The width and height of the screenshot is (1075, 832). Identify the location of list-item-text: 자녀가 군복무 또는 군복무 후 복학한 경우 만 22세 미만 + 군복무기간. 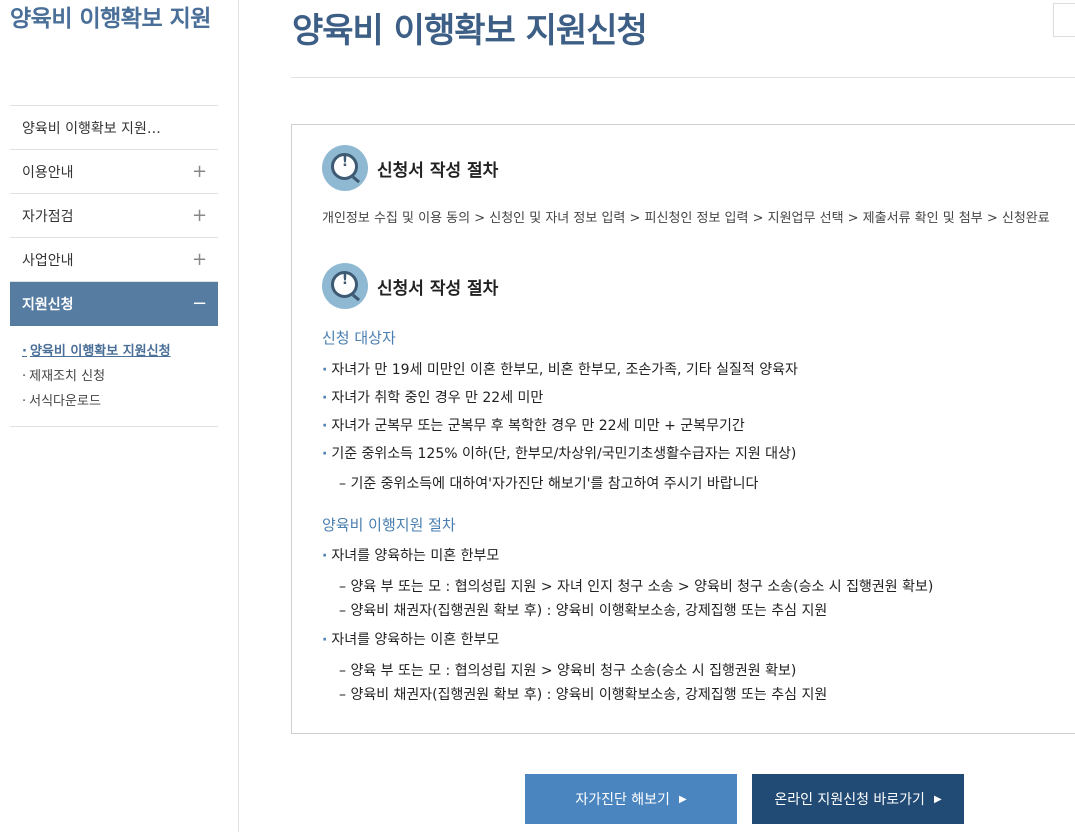
(538, 426).